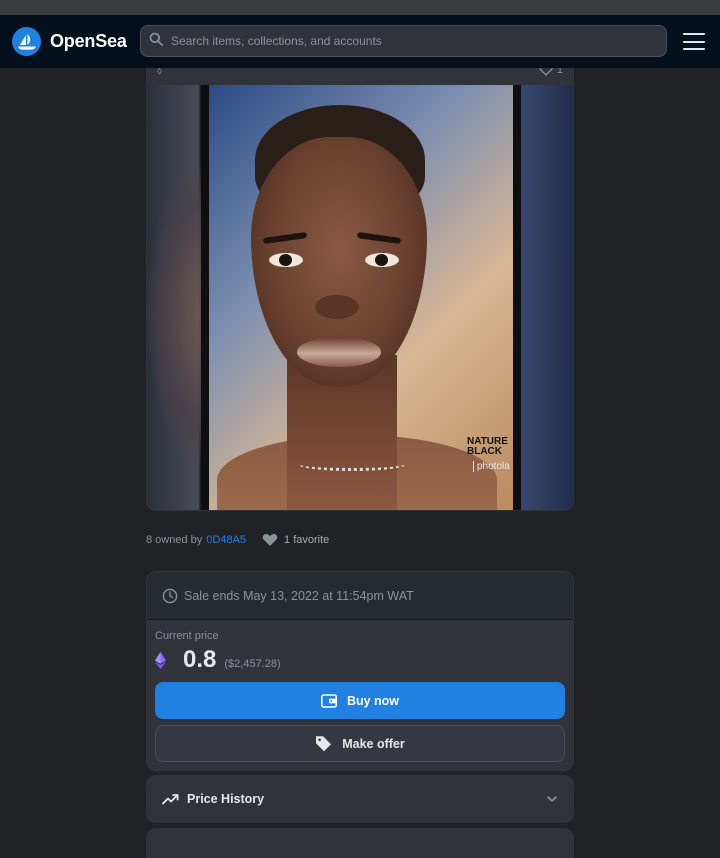  What do you see at coordinates (360, 799) in the screenshot?
I see `price-history-panel: Price History` at bounding box center [360, 799].